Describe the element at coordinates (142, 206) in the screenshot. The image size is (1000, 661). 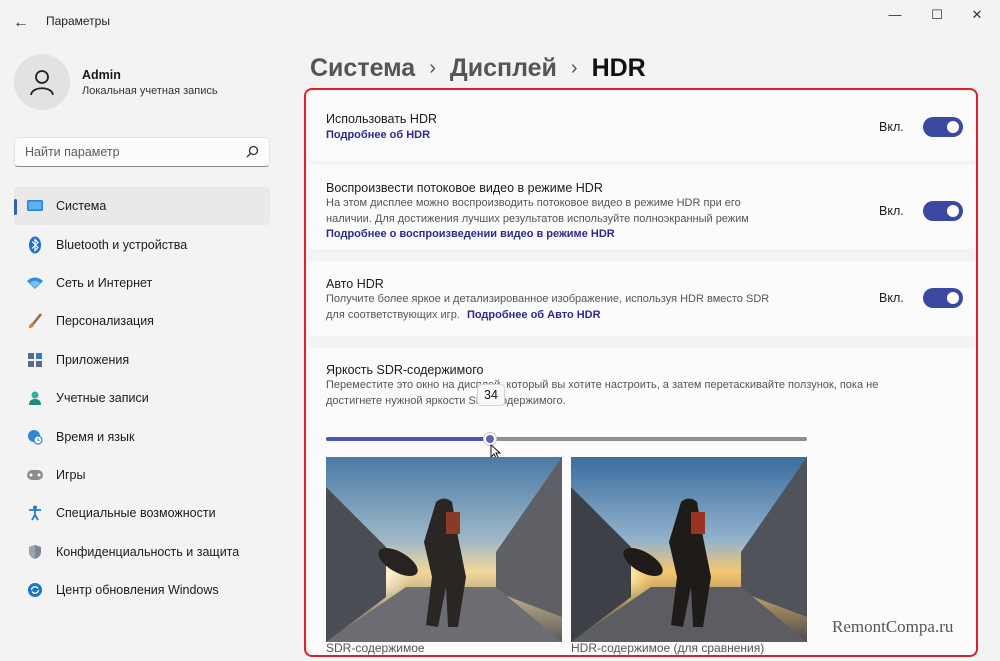
I see `sidebar-item-system: Система` at that location.